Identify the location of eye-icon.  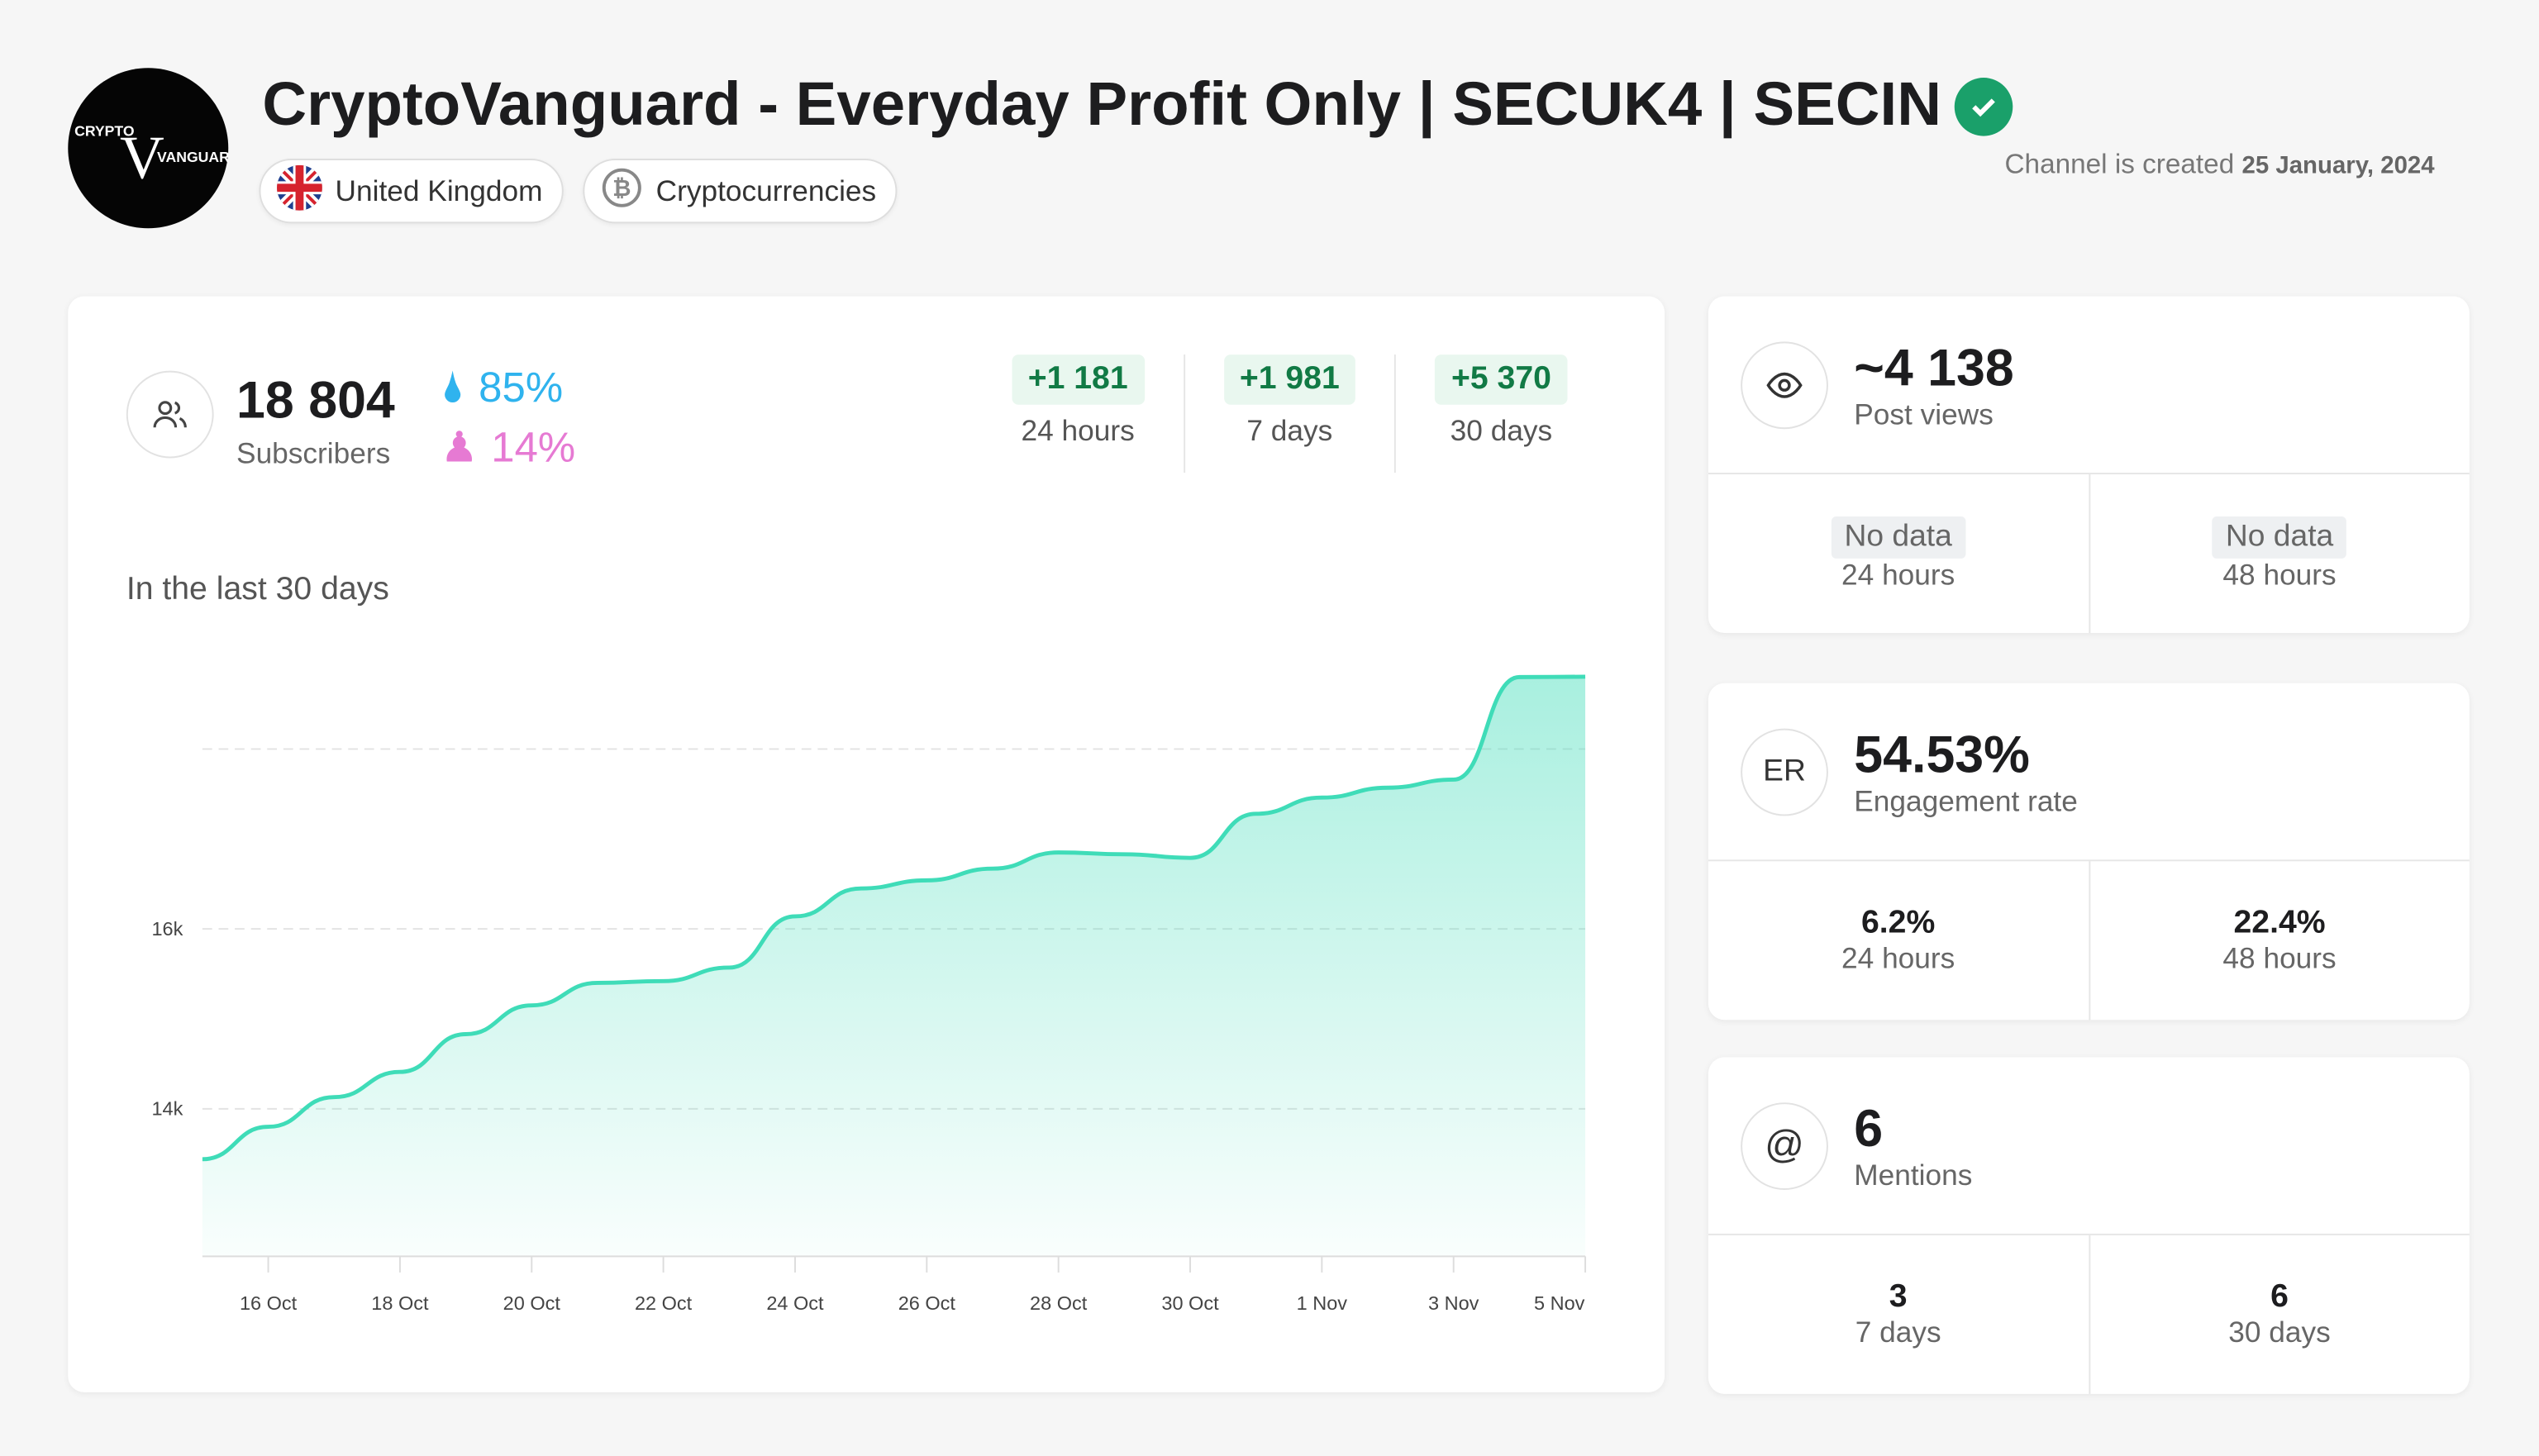
(1784, 384).